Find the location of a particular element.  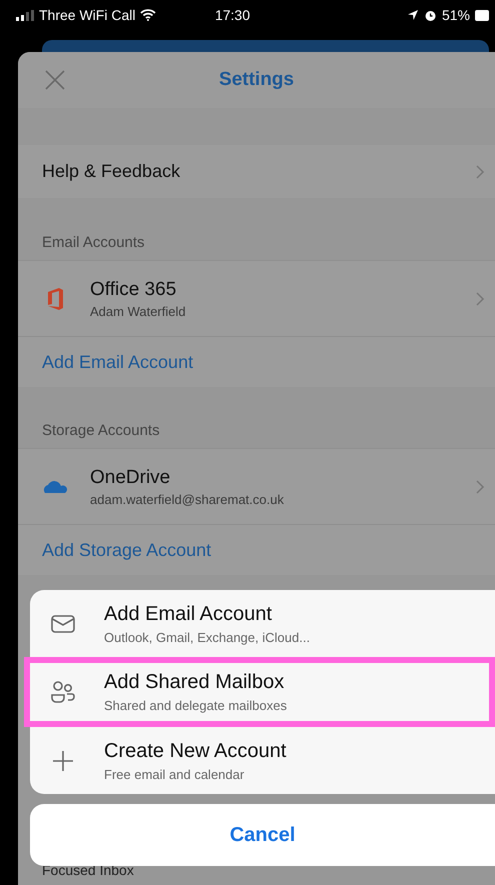

account-name: Office 365 is located at coordinates (134, 289).